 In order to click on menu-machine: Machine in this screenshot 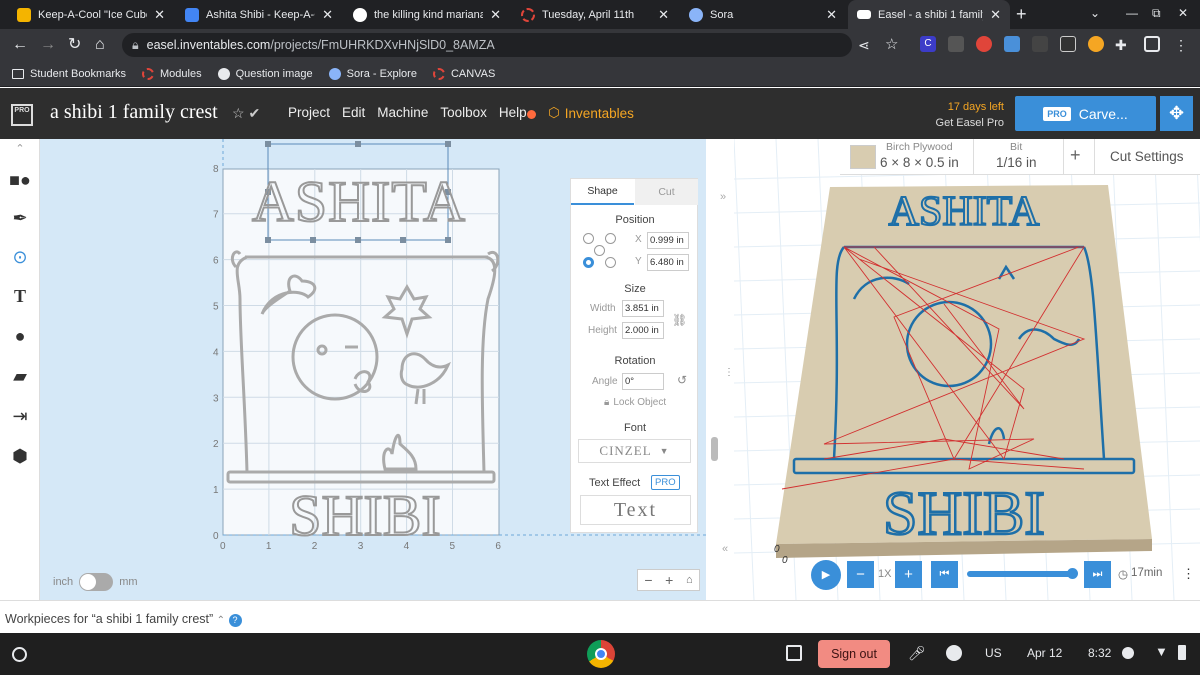, I will do `click(402, 112)`.